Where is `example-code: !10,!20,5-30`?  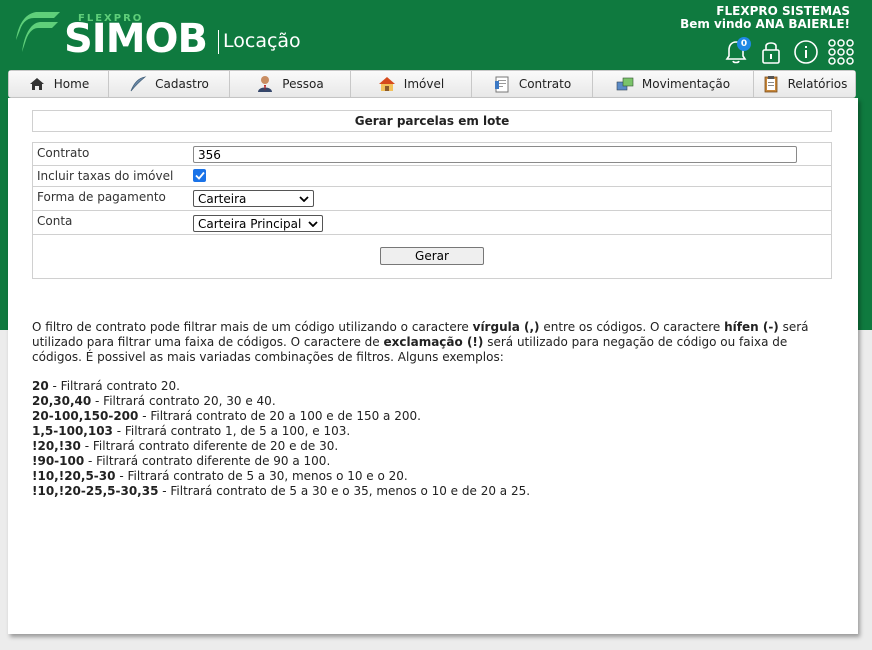
example-code: !10,!20,5-30 is located at coordinates (74, 476).